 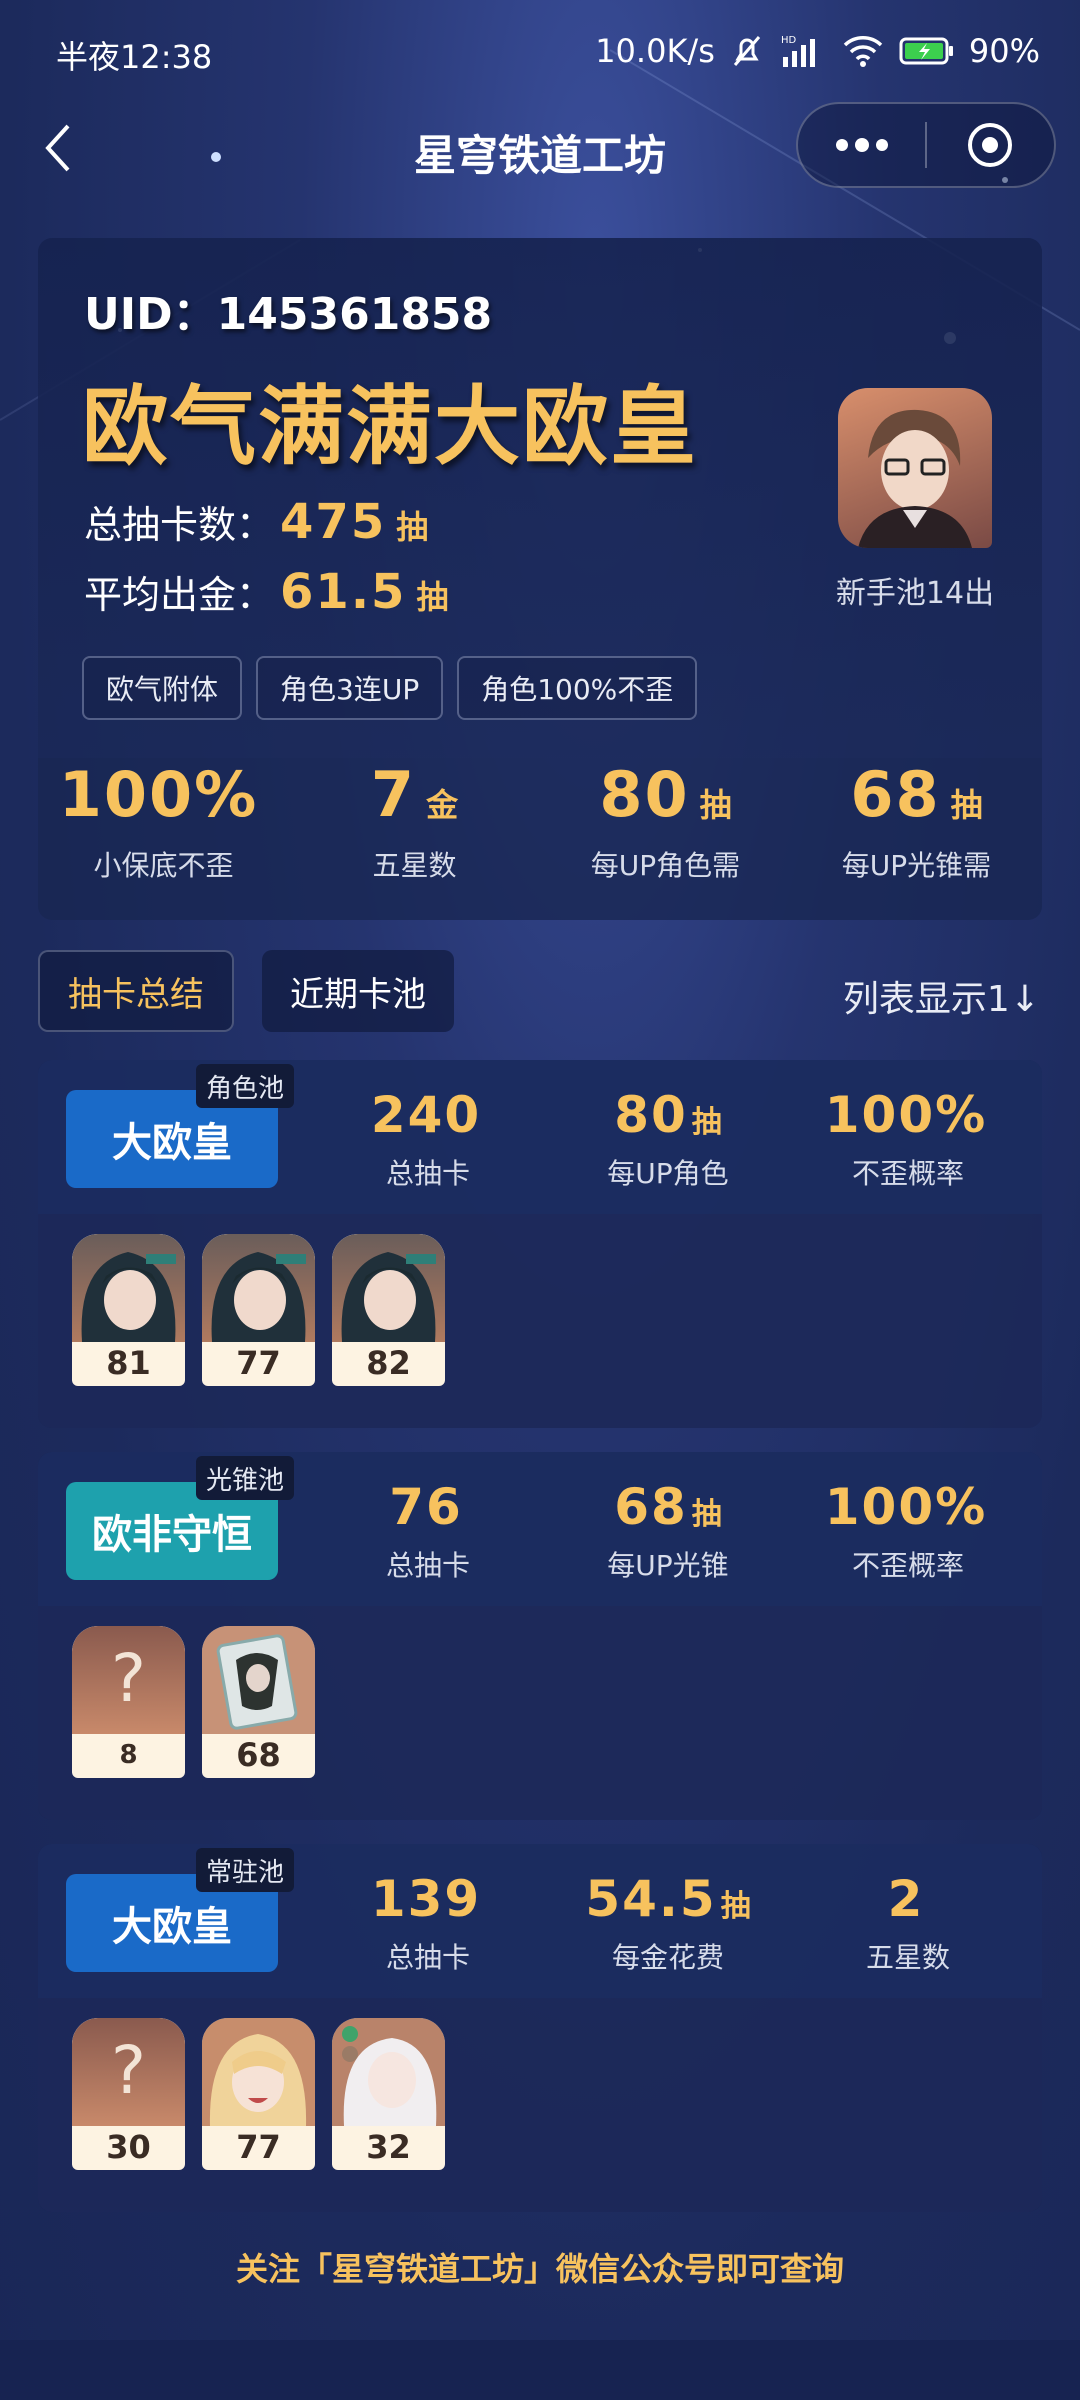 I want to click on character-card: 32, so click(x=388, y=2094).